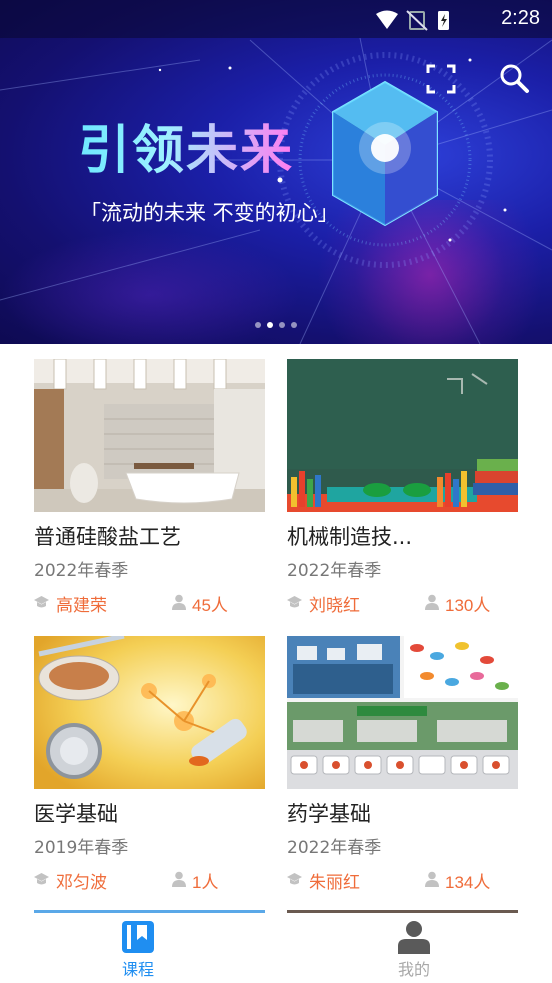 The width and height of the screenshot is (552, 983). What do you see at coordinates (402, 880) in the screenshot?
I see `course-meta: 朱丽红 134人` at bounding box center [402, 880].